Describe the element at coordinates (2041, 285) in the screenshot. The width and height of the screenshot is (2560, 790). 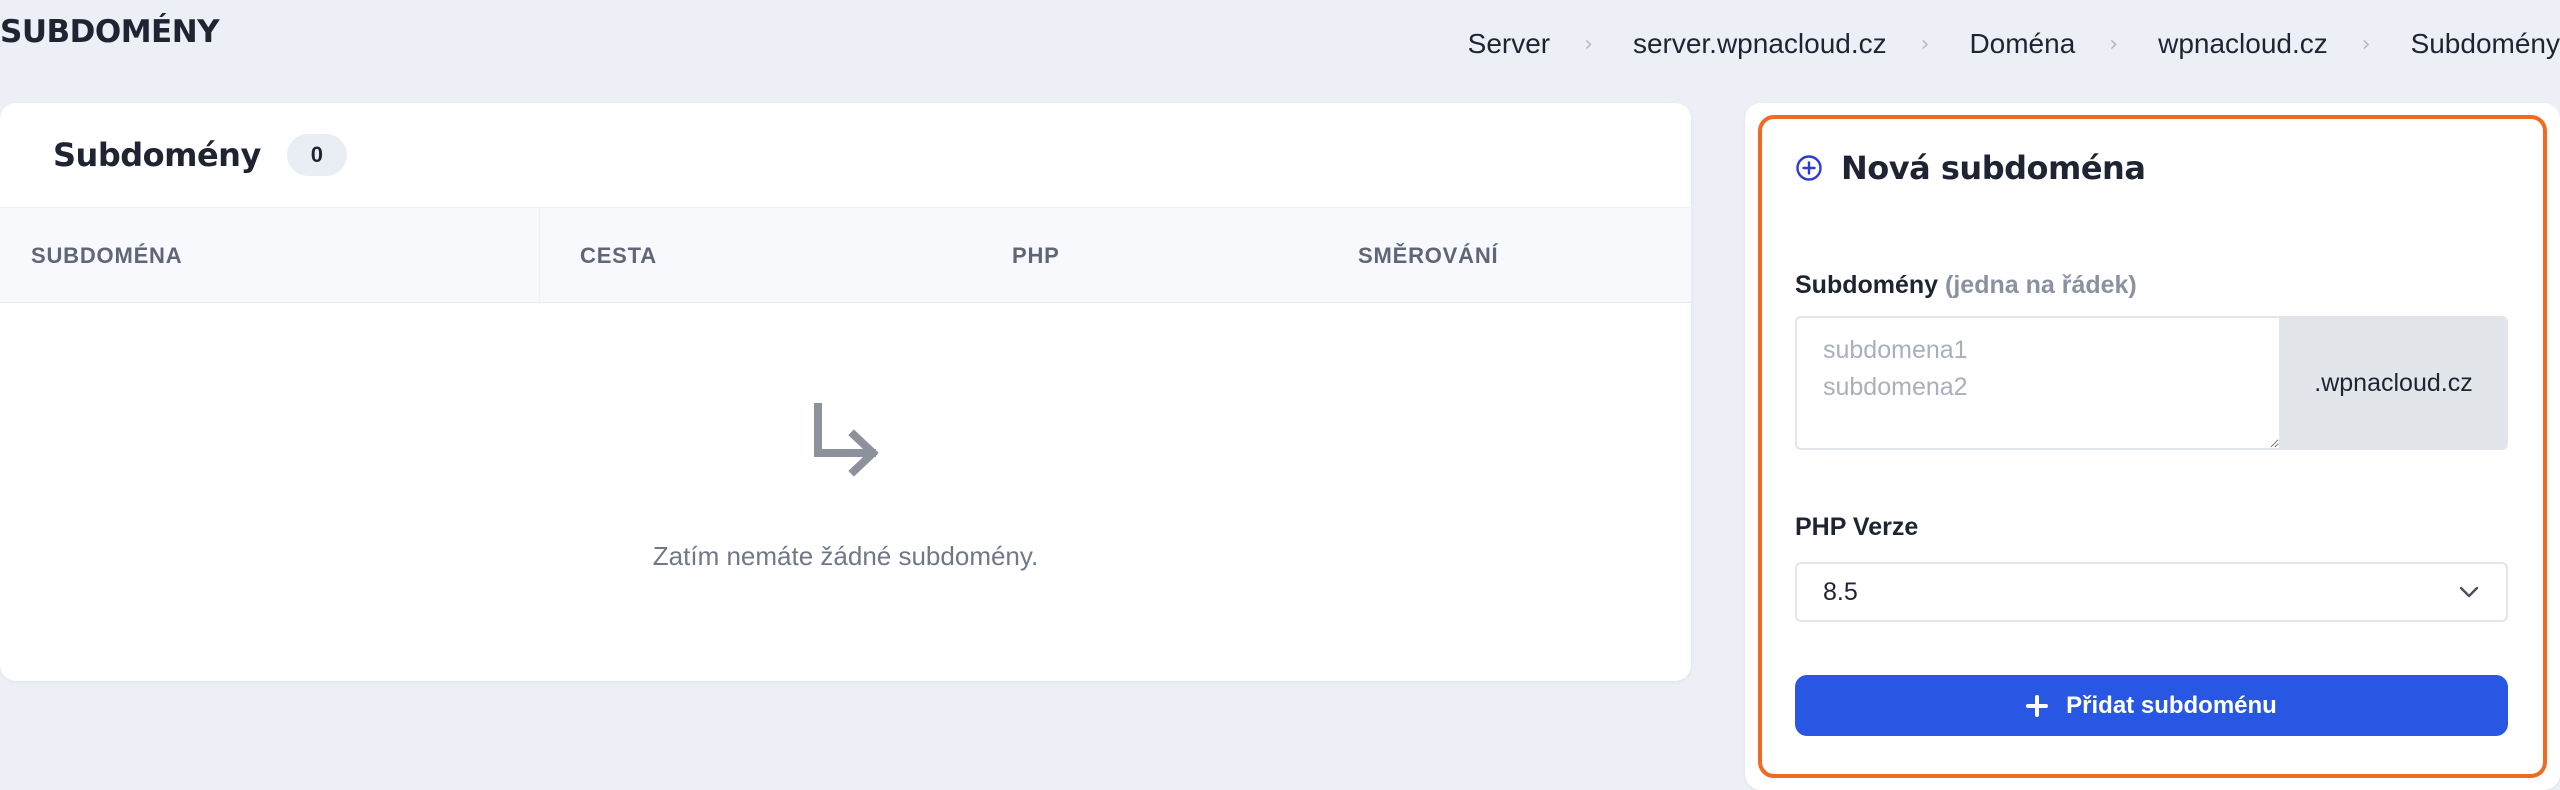
I see `subdomains-label-hint: (jedna na řádek)` at that location.